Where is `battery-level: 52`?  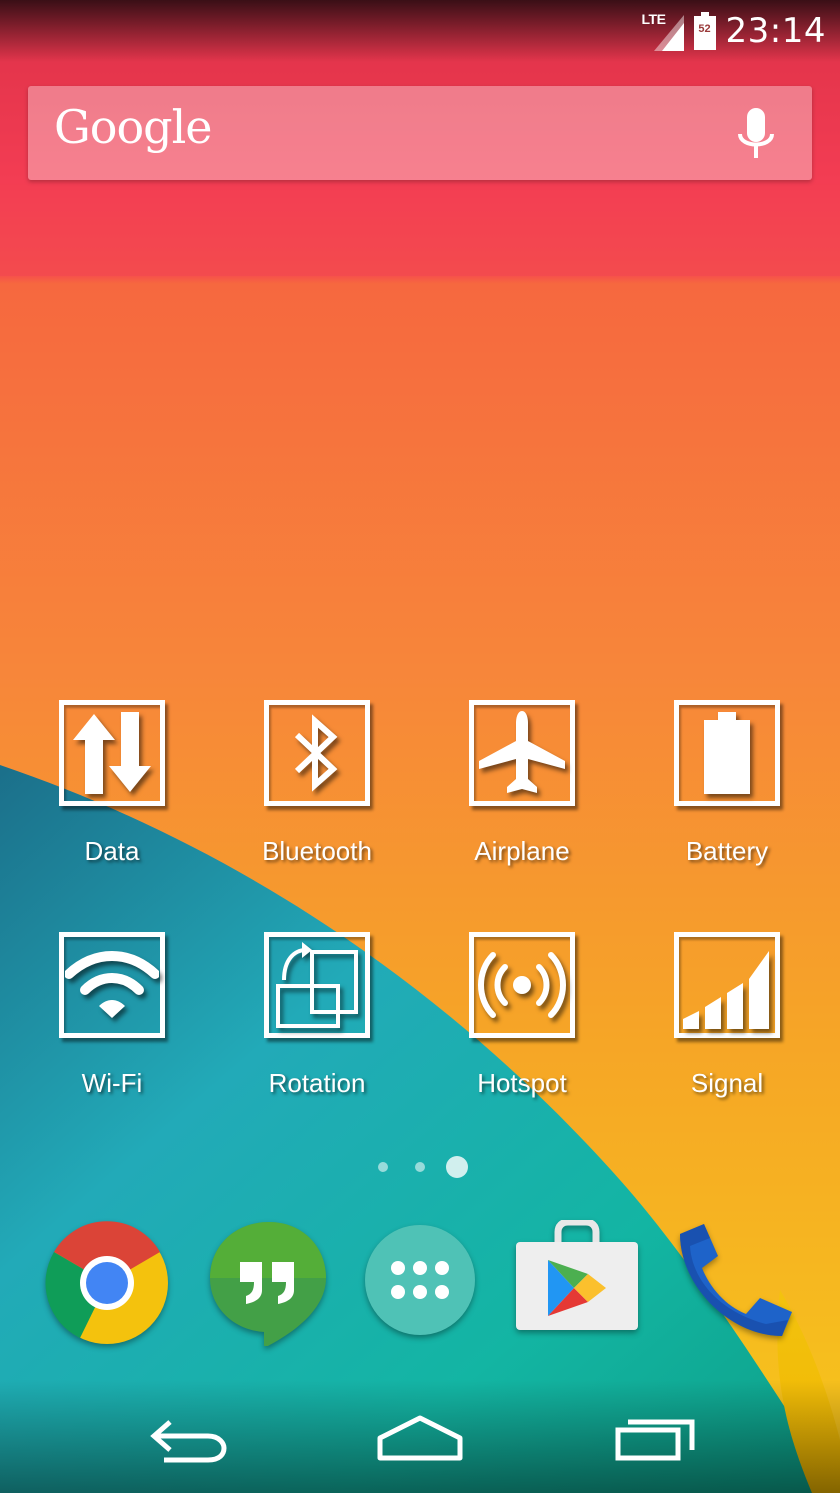
battery-level: 52 is located at coordinates (704, 29).